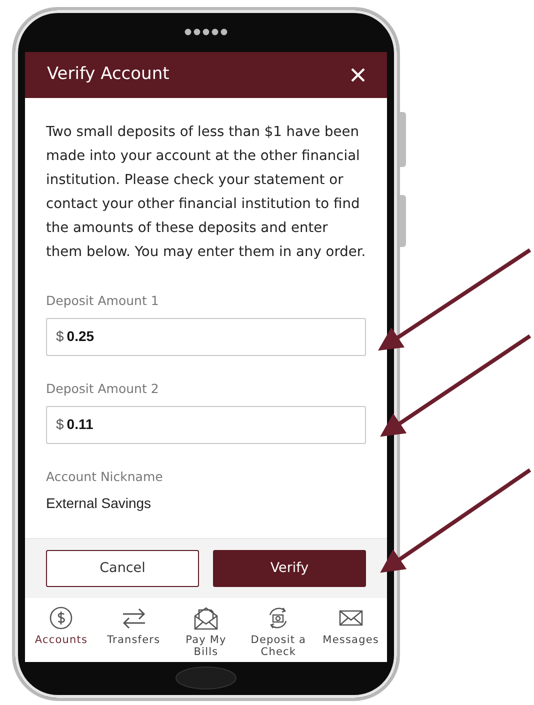 This screenshot has width=534, height=705. What do you see at coordinates (211, 337) in the screenshot?
I see `amount-input: 0.25` at bounding box center [211, 337].